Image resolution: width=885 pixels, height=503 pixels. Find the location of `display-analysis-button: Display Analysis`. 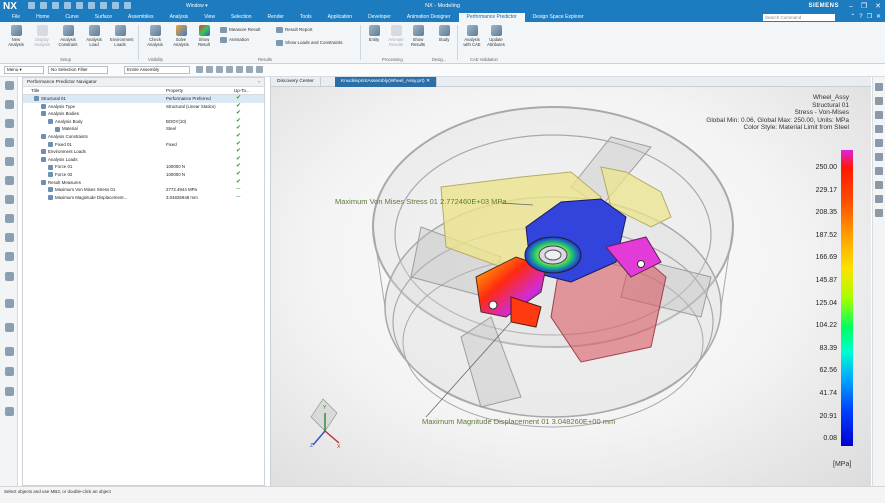

display-analysis-button: Display Analysis is located at coordinates (42, 36).